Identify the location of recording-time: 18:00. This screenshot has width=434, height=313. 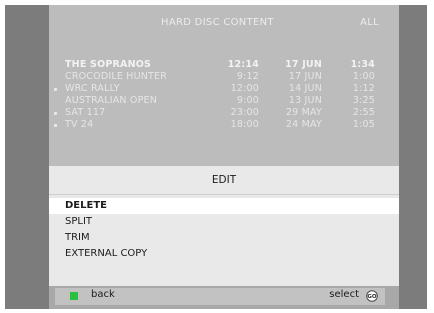
(244, 124).